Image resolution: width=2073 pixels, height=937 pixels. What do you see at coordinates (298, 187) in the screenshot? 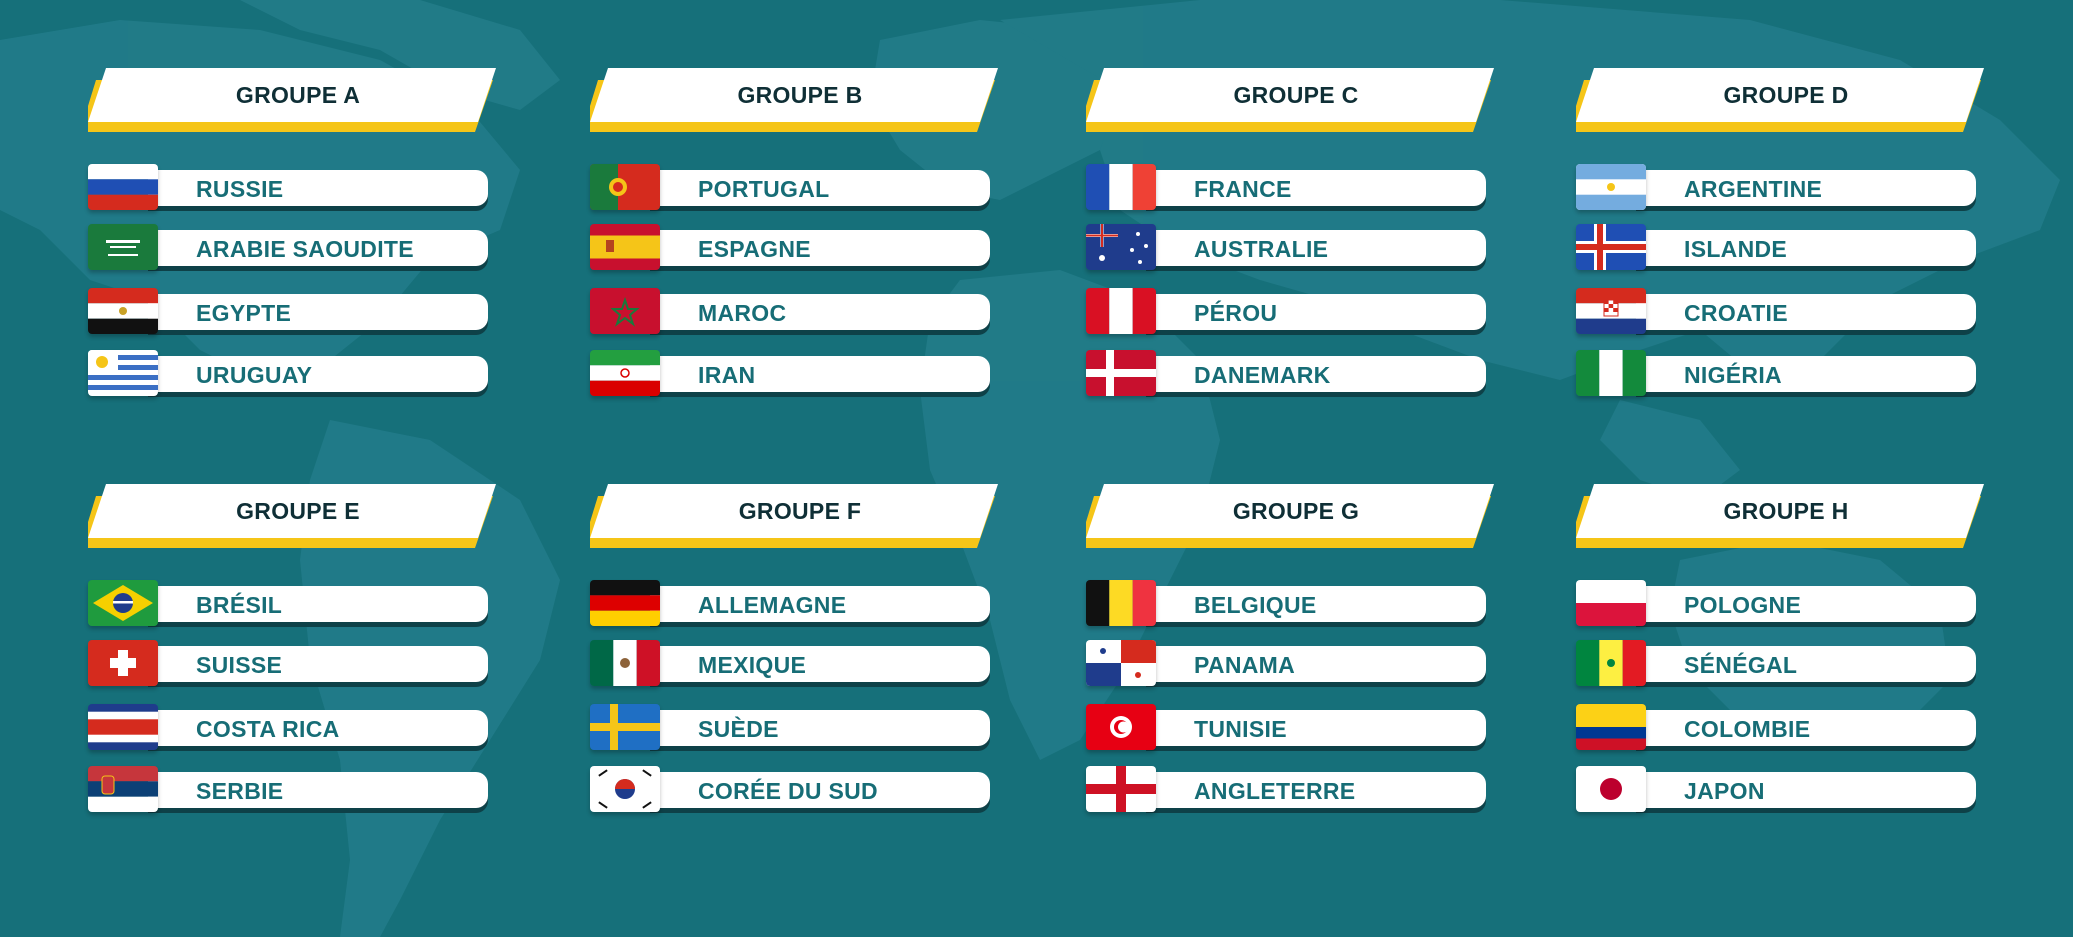
I see `team-russie: RUSSIE` at bounding box center [298, 187].